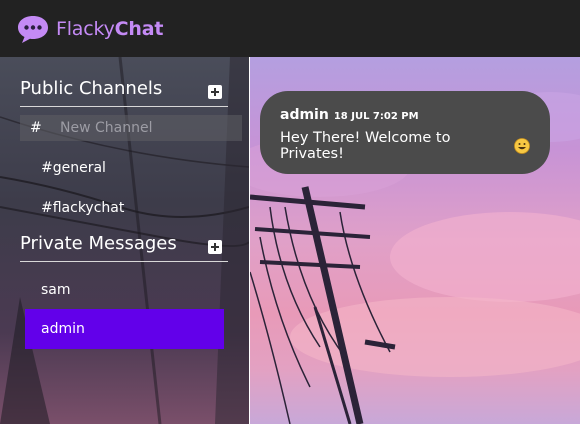 Image resolution: width=580 pixels, height=424 pixels. I want to click on brand-light: Flacky, so click(85, 28).